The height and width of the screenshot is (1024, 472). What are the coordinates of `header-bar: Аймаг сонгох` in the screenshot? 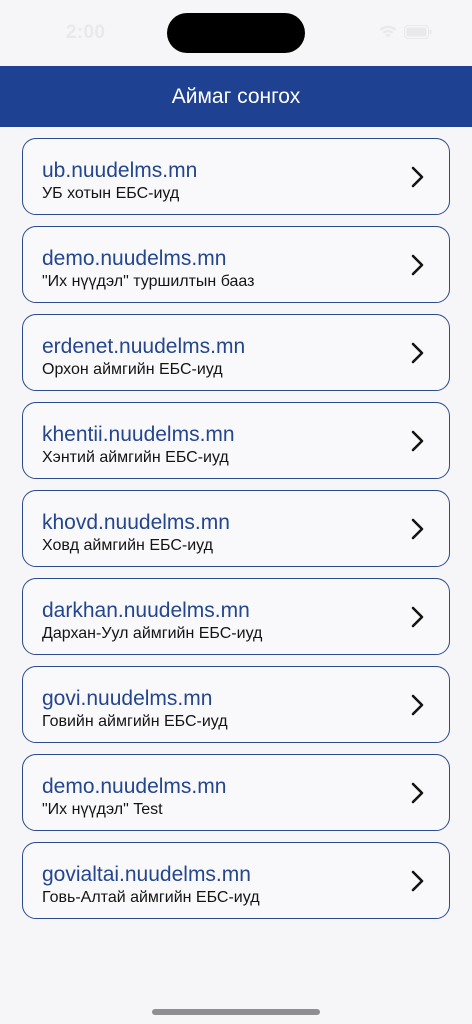 It's located at (236, 96).